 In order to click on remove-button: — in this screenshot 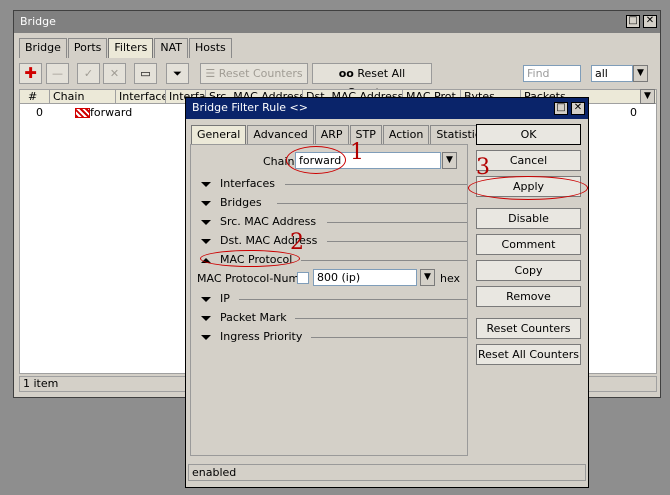, I will do `click(57, 73)`.